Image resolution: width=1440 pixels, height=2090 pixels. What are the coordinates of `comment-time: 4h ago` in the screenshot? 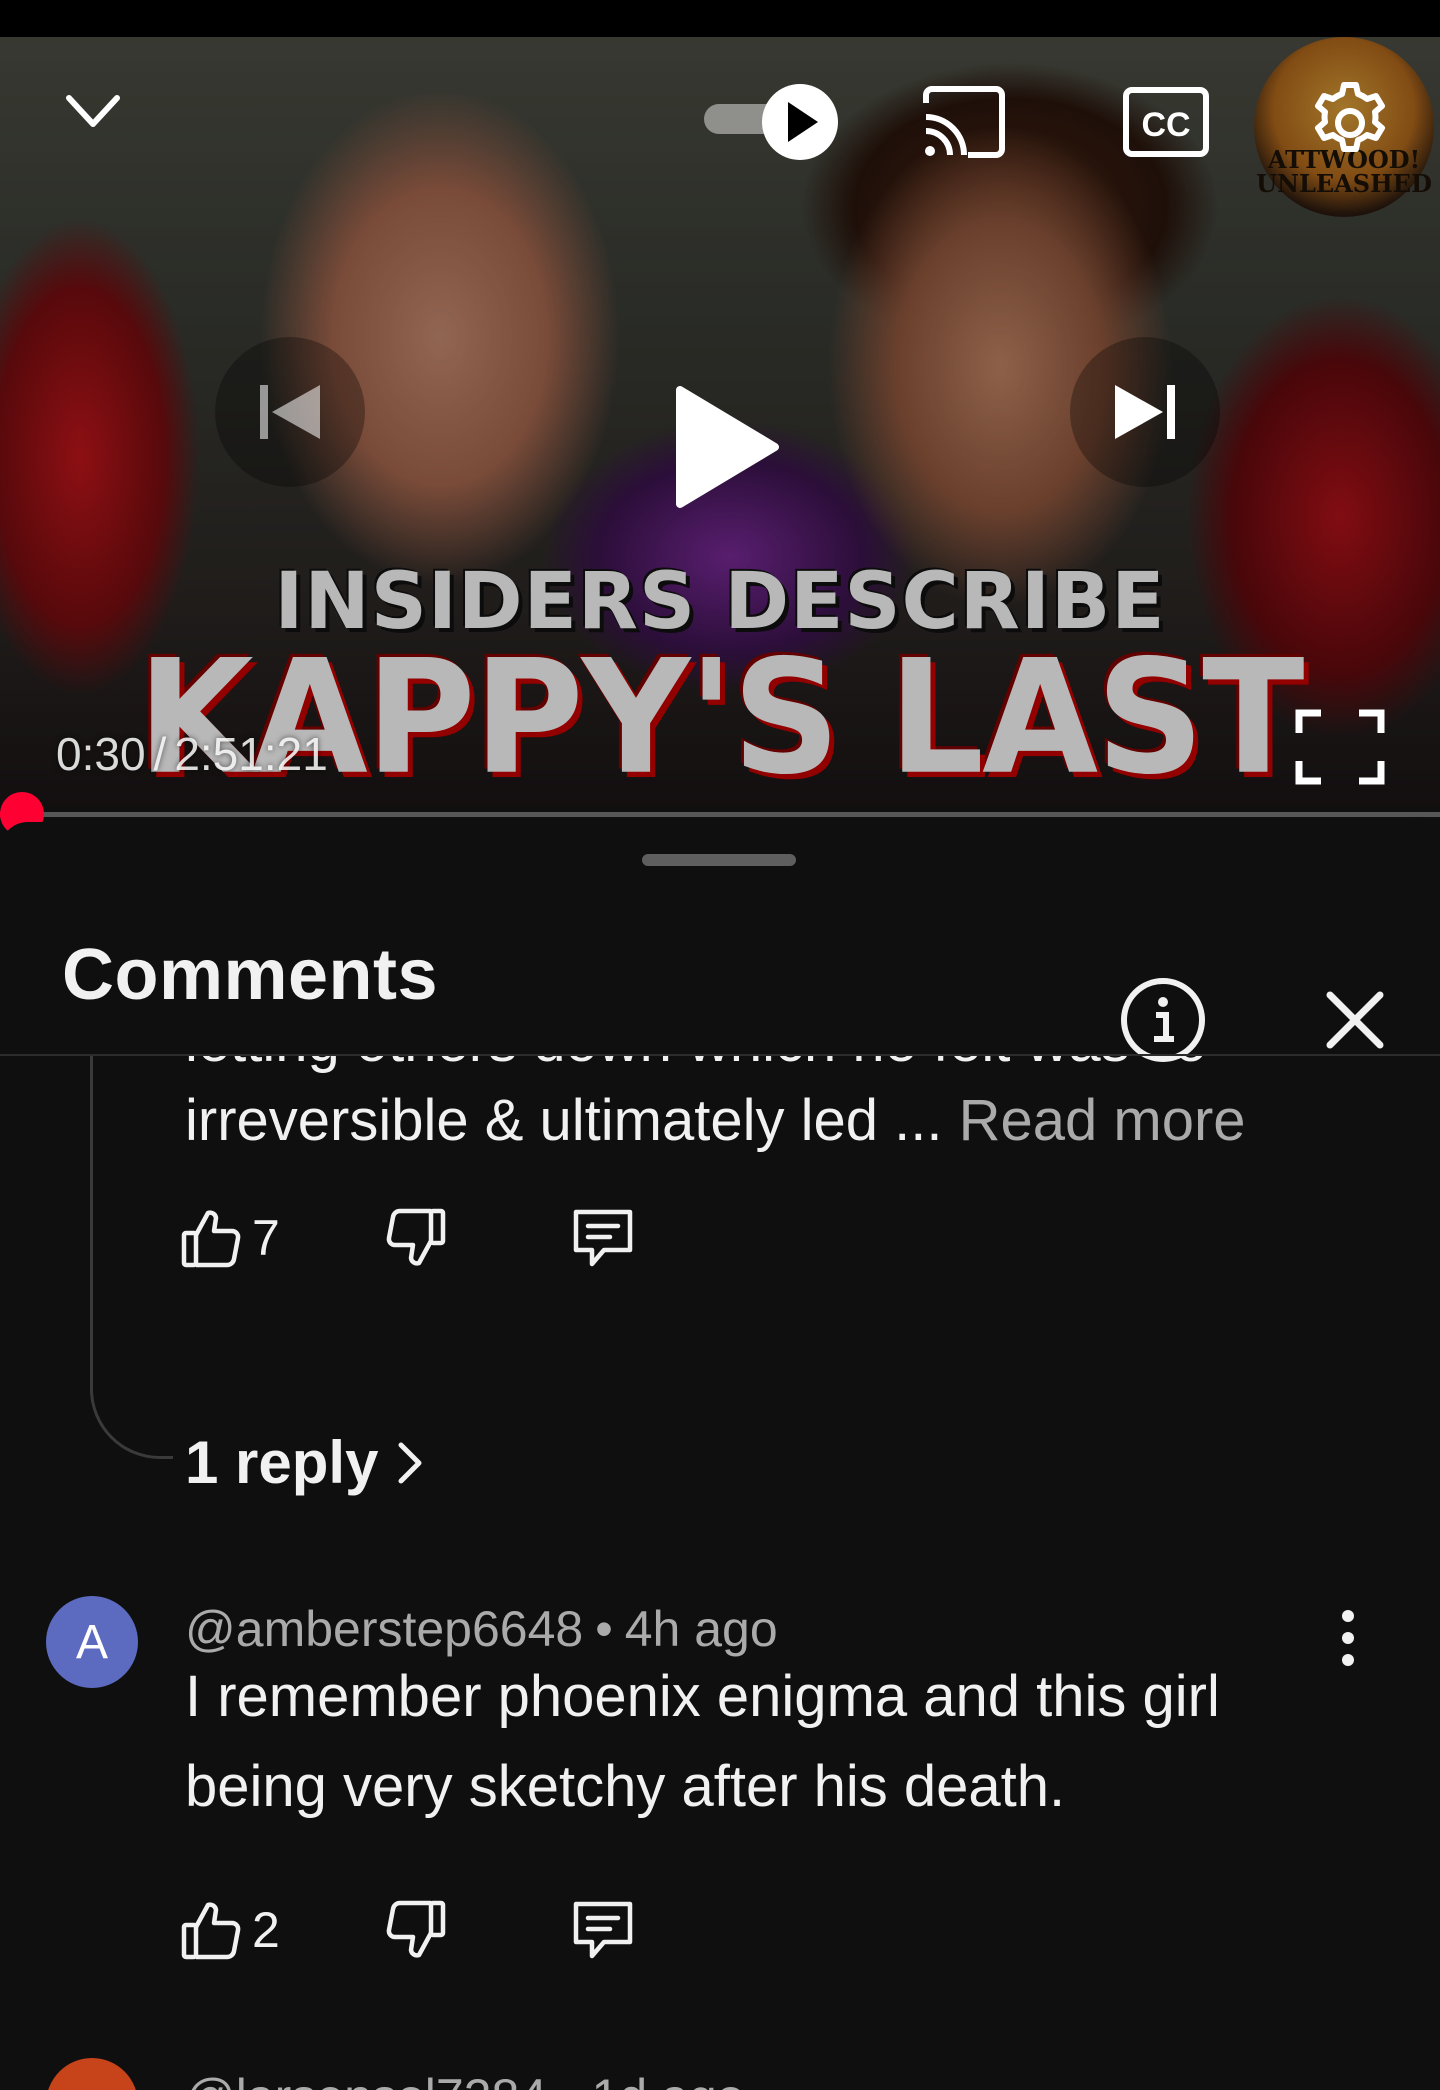 It's located at (701, 1629).